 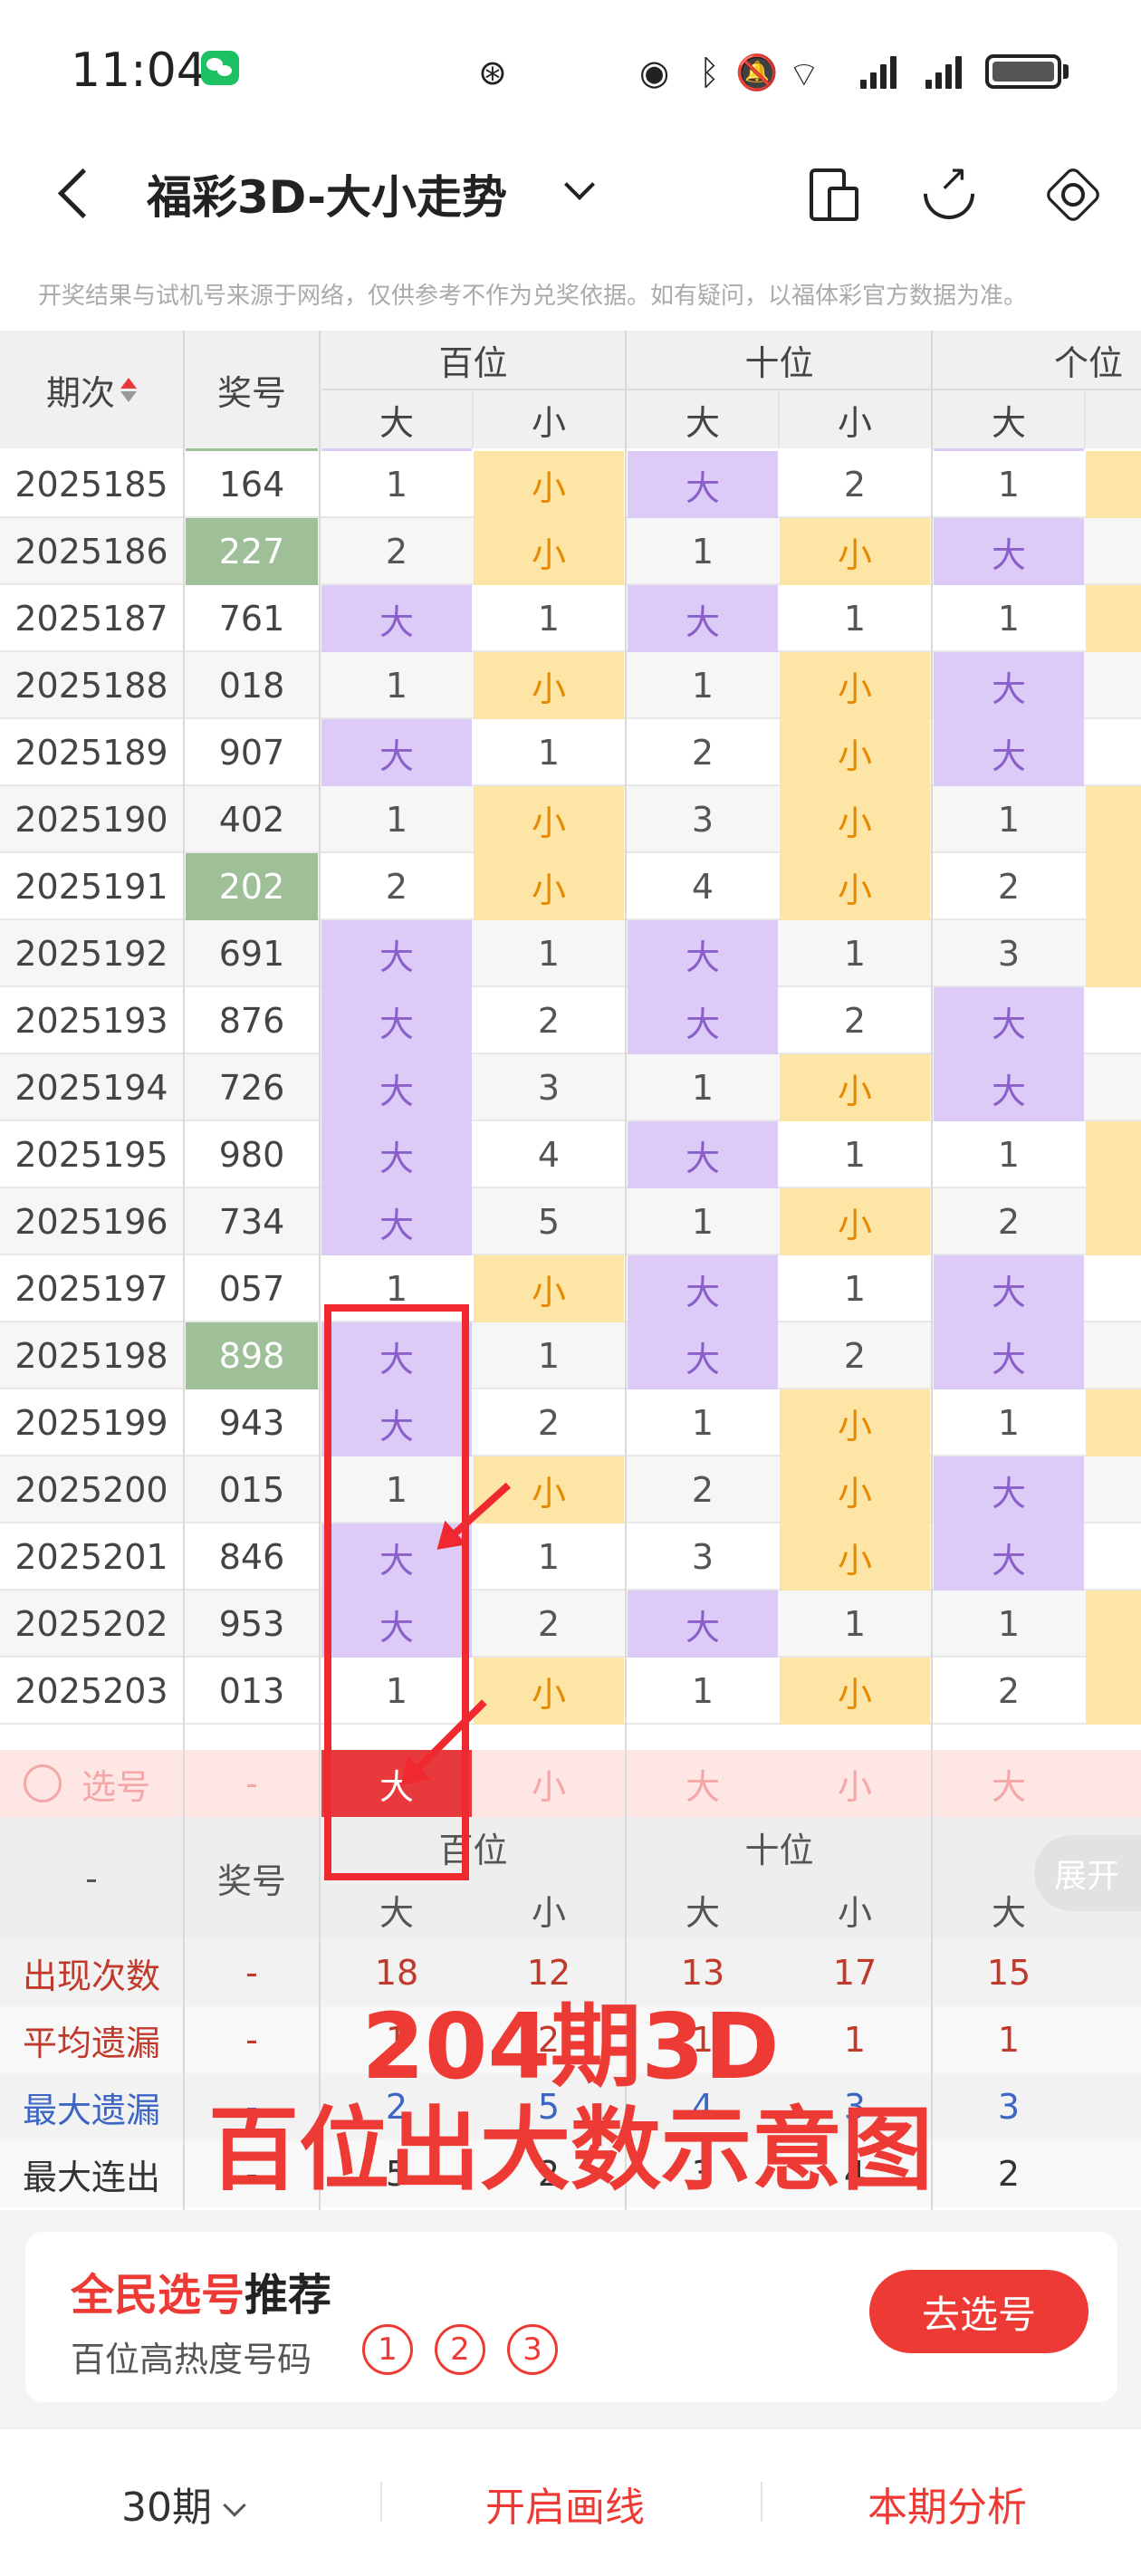 What do you see at coordinates (251, 1088) in the screenshot?
I see `number-cell: 726` at bounding box center [251, 1088].